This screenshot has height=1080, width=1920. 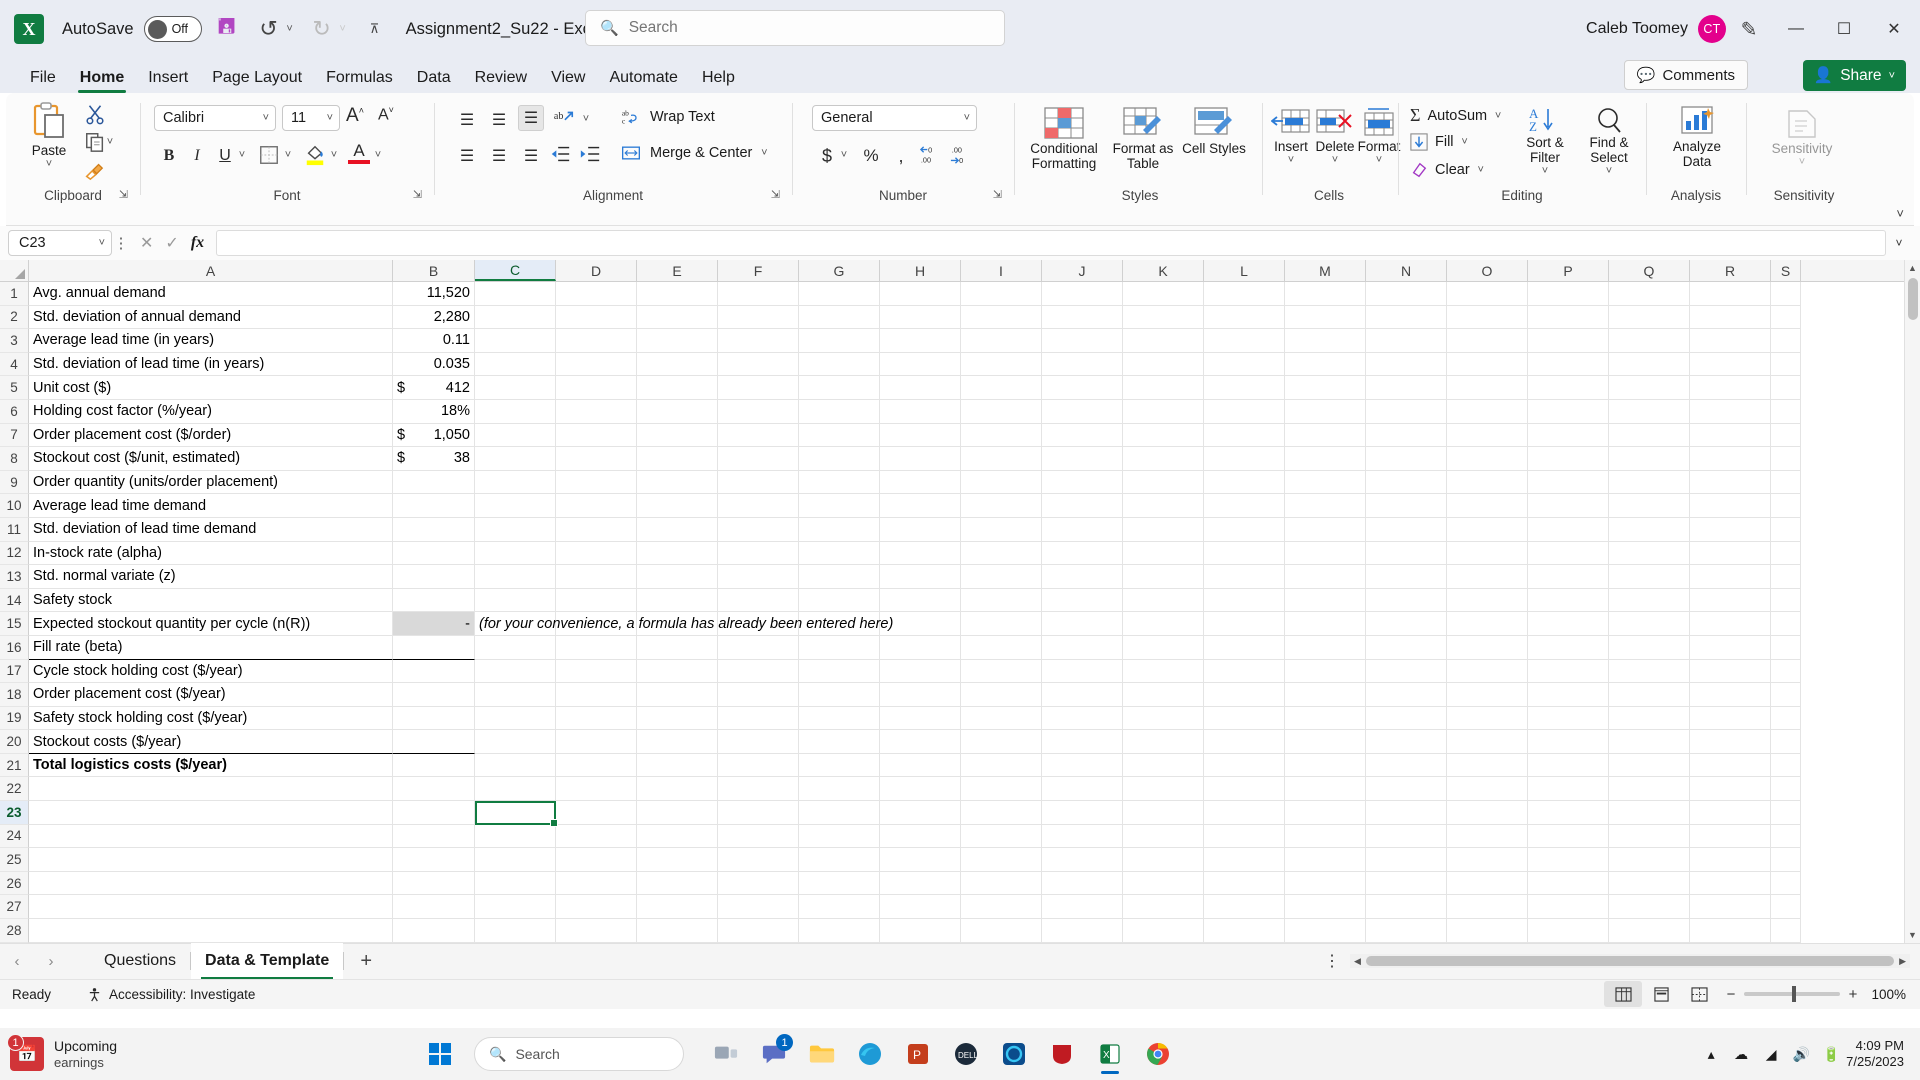 I want to click on cell-E1, so click(x=677, y=294).